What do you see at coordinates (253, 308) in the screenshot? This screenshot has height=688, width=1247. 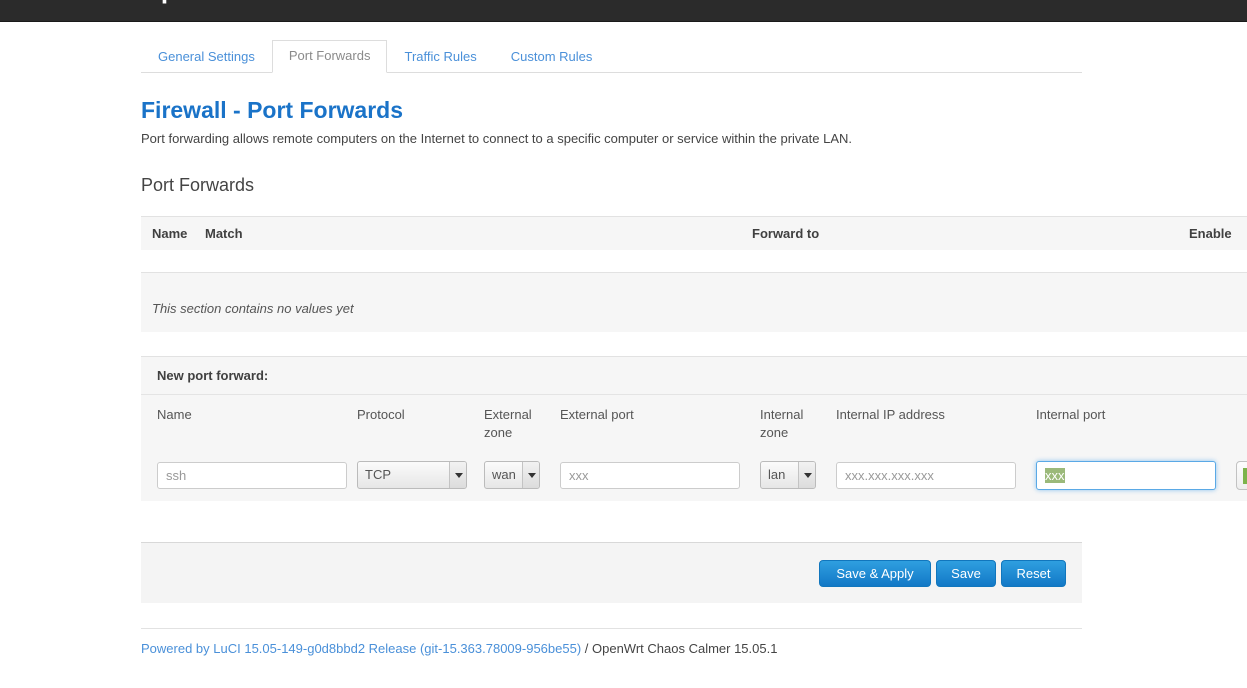 I see `empty-section-message: This section contains no values yet` at bounding box center [253, 308].